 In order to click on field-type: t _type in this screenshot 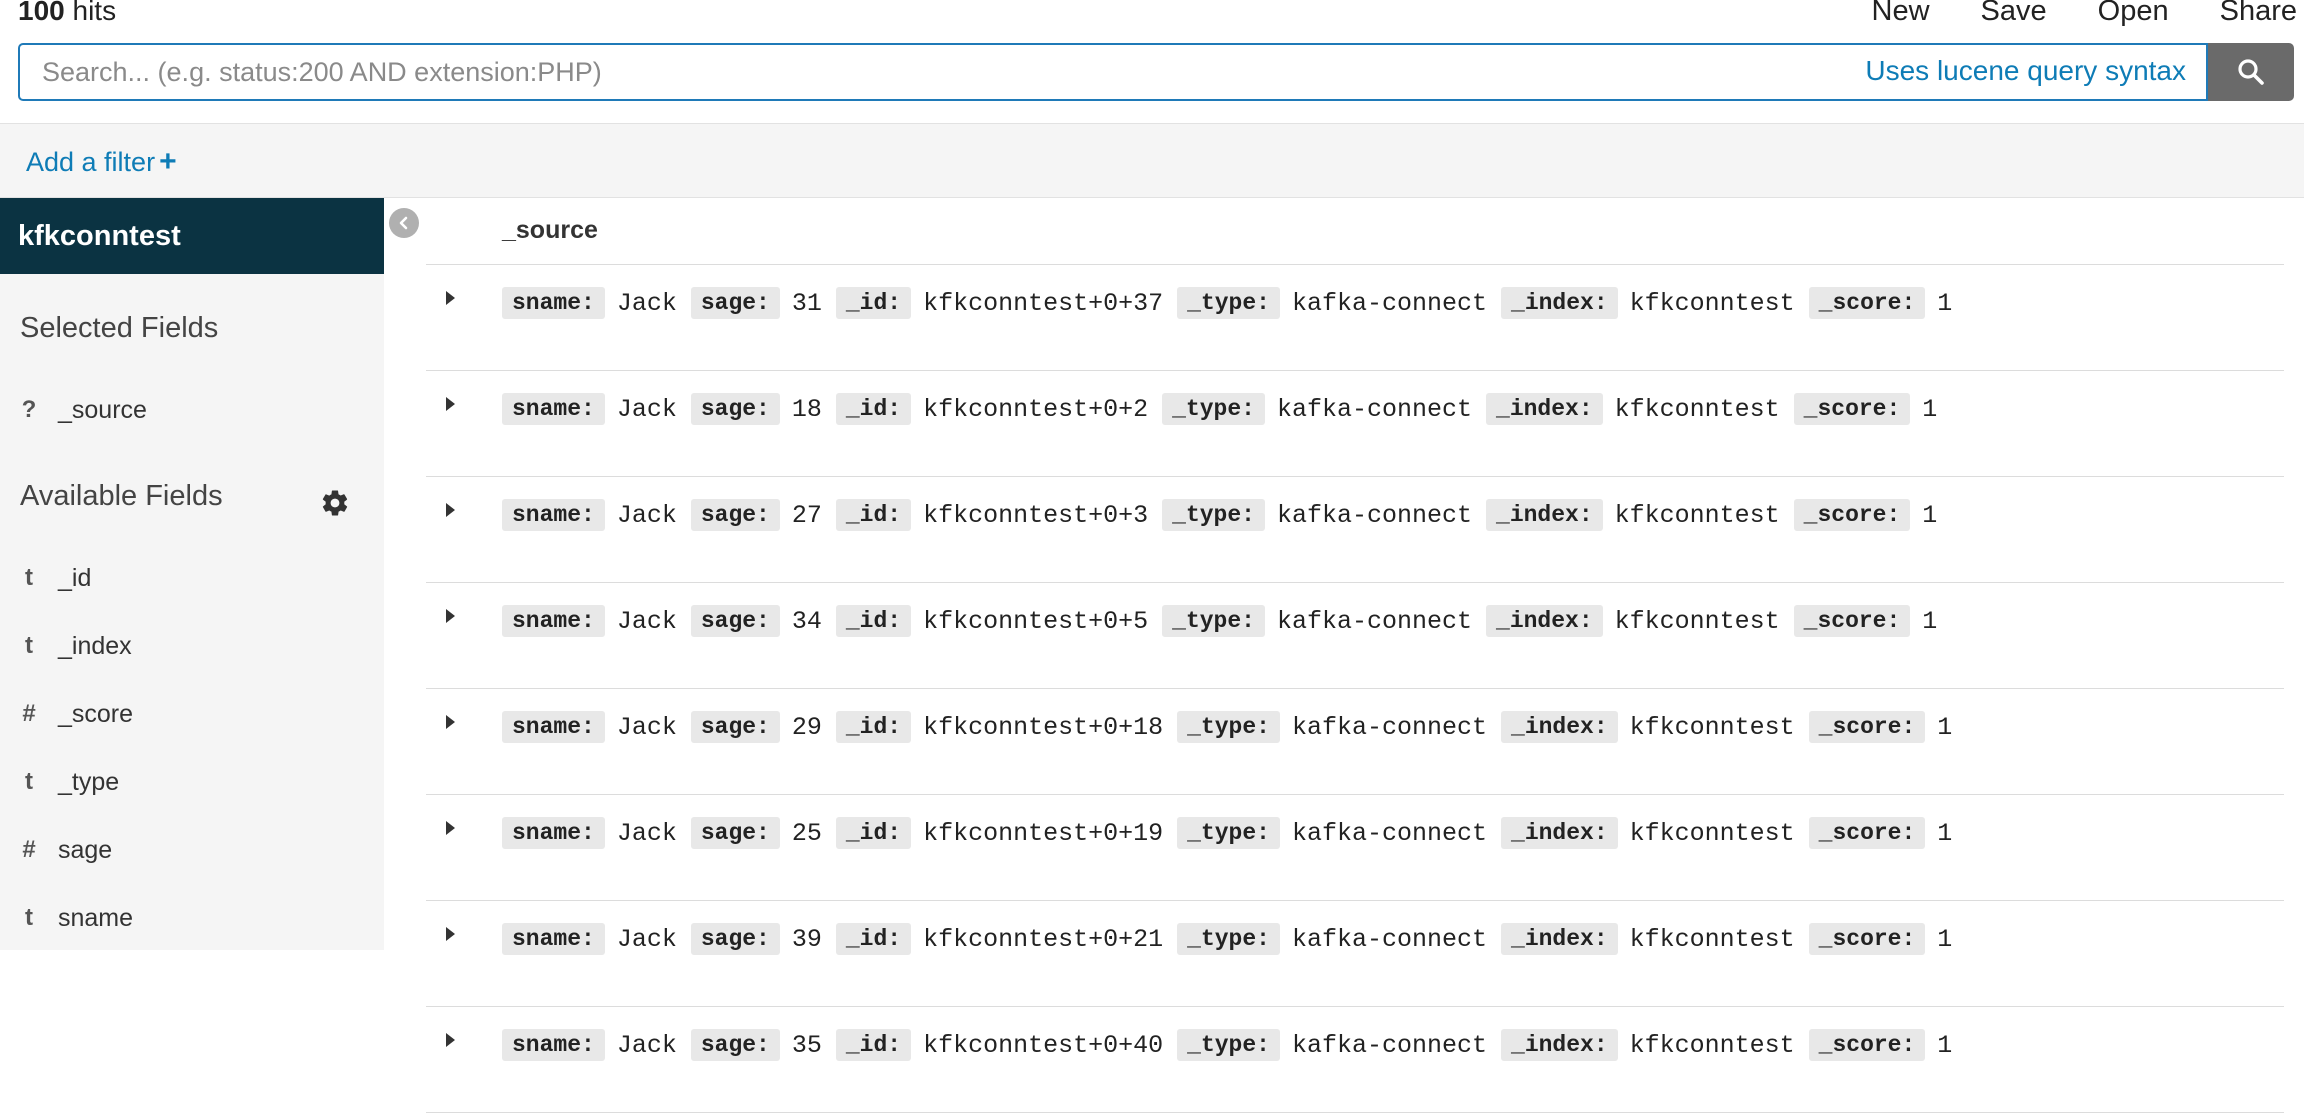, I will do `click(192, 782)`.